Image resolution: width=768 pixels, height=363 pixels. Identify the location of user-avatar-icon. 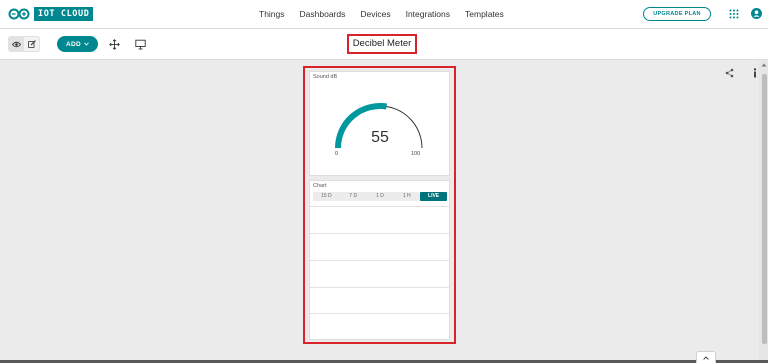
(756, 13).